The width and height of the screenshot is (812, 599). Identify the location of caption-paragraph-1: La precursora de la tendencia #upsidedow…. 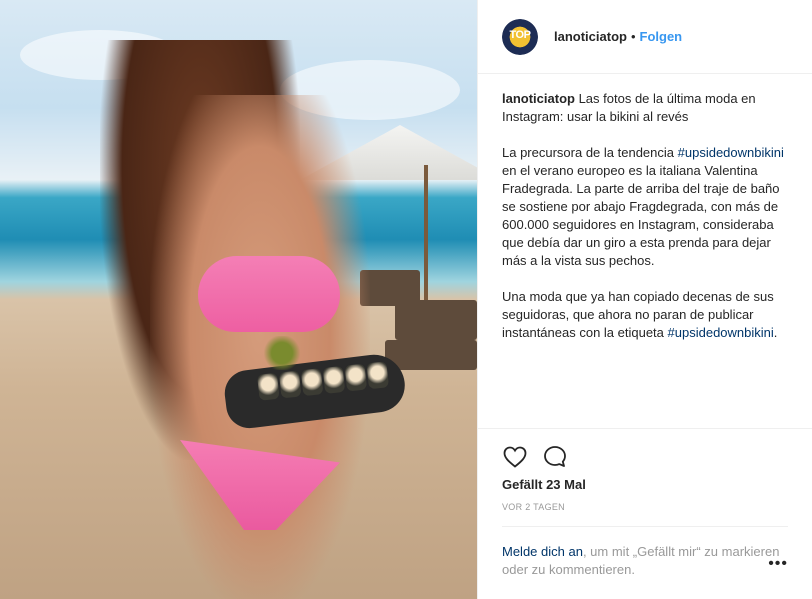
(645, 207).